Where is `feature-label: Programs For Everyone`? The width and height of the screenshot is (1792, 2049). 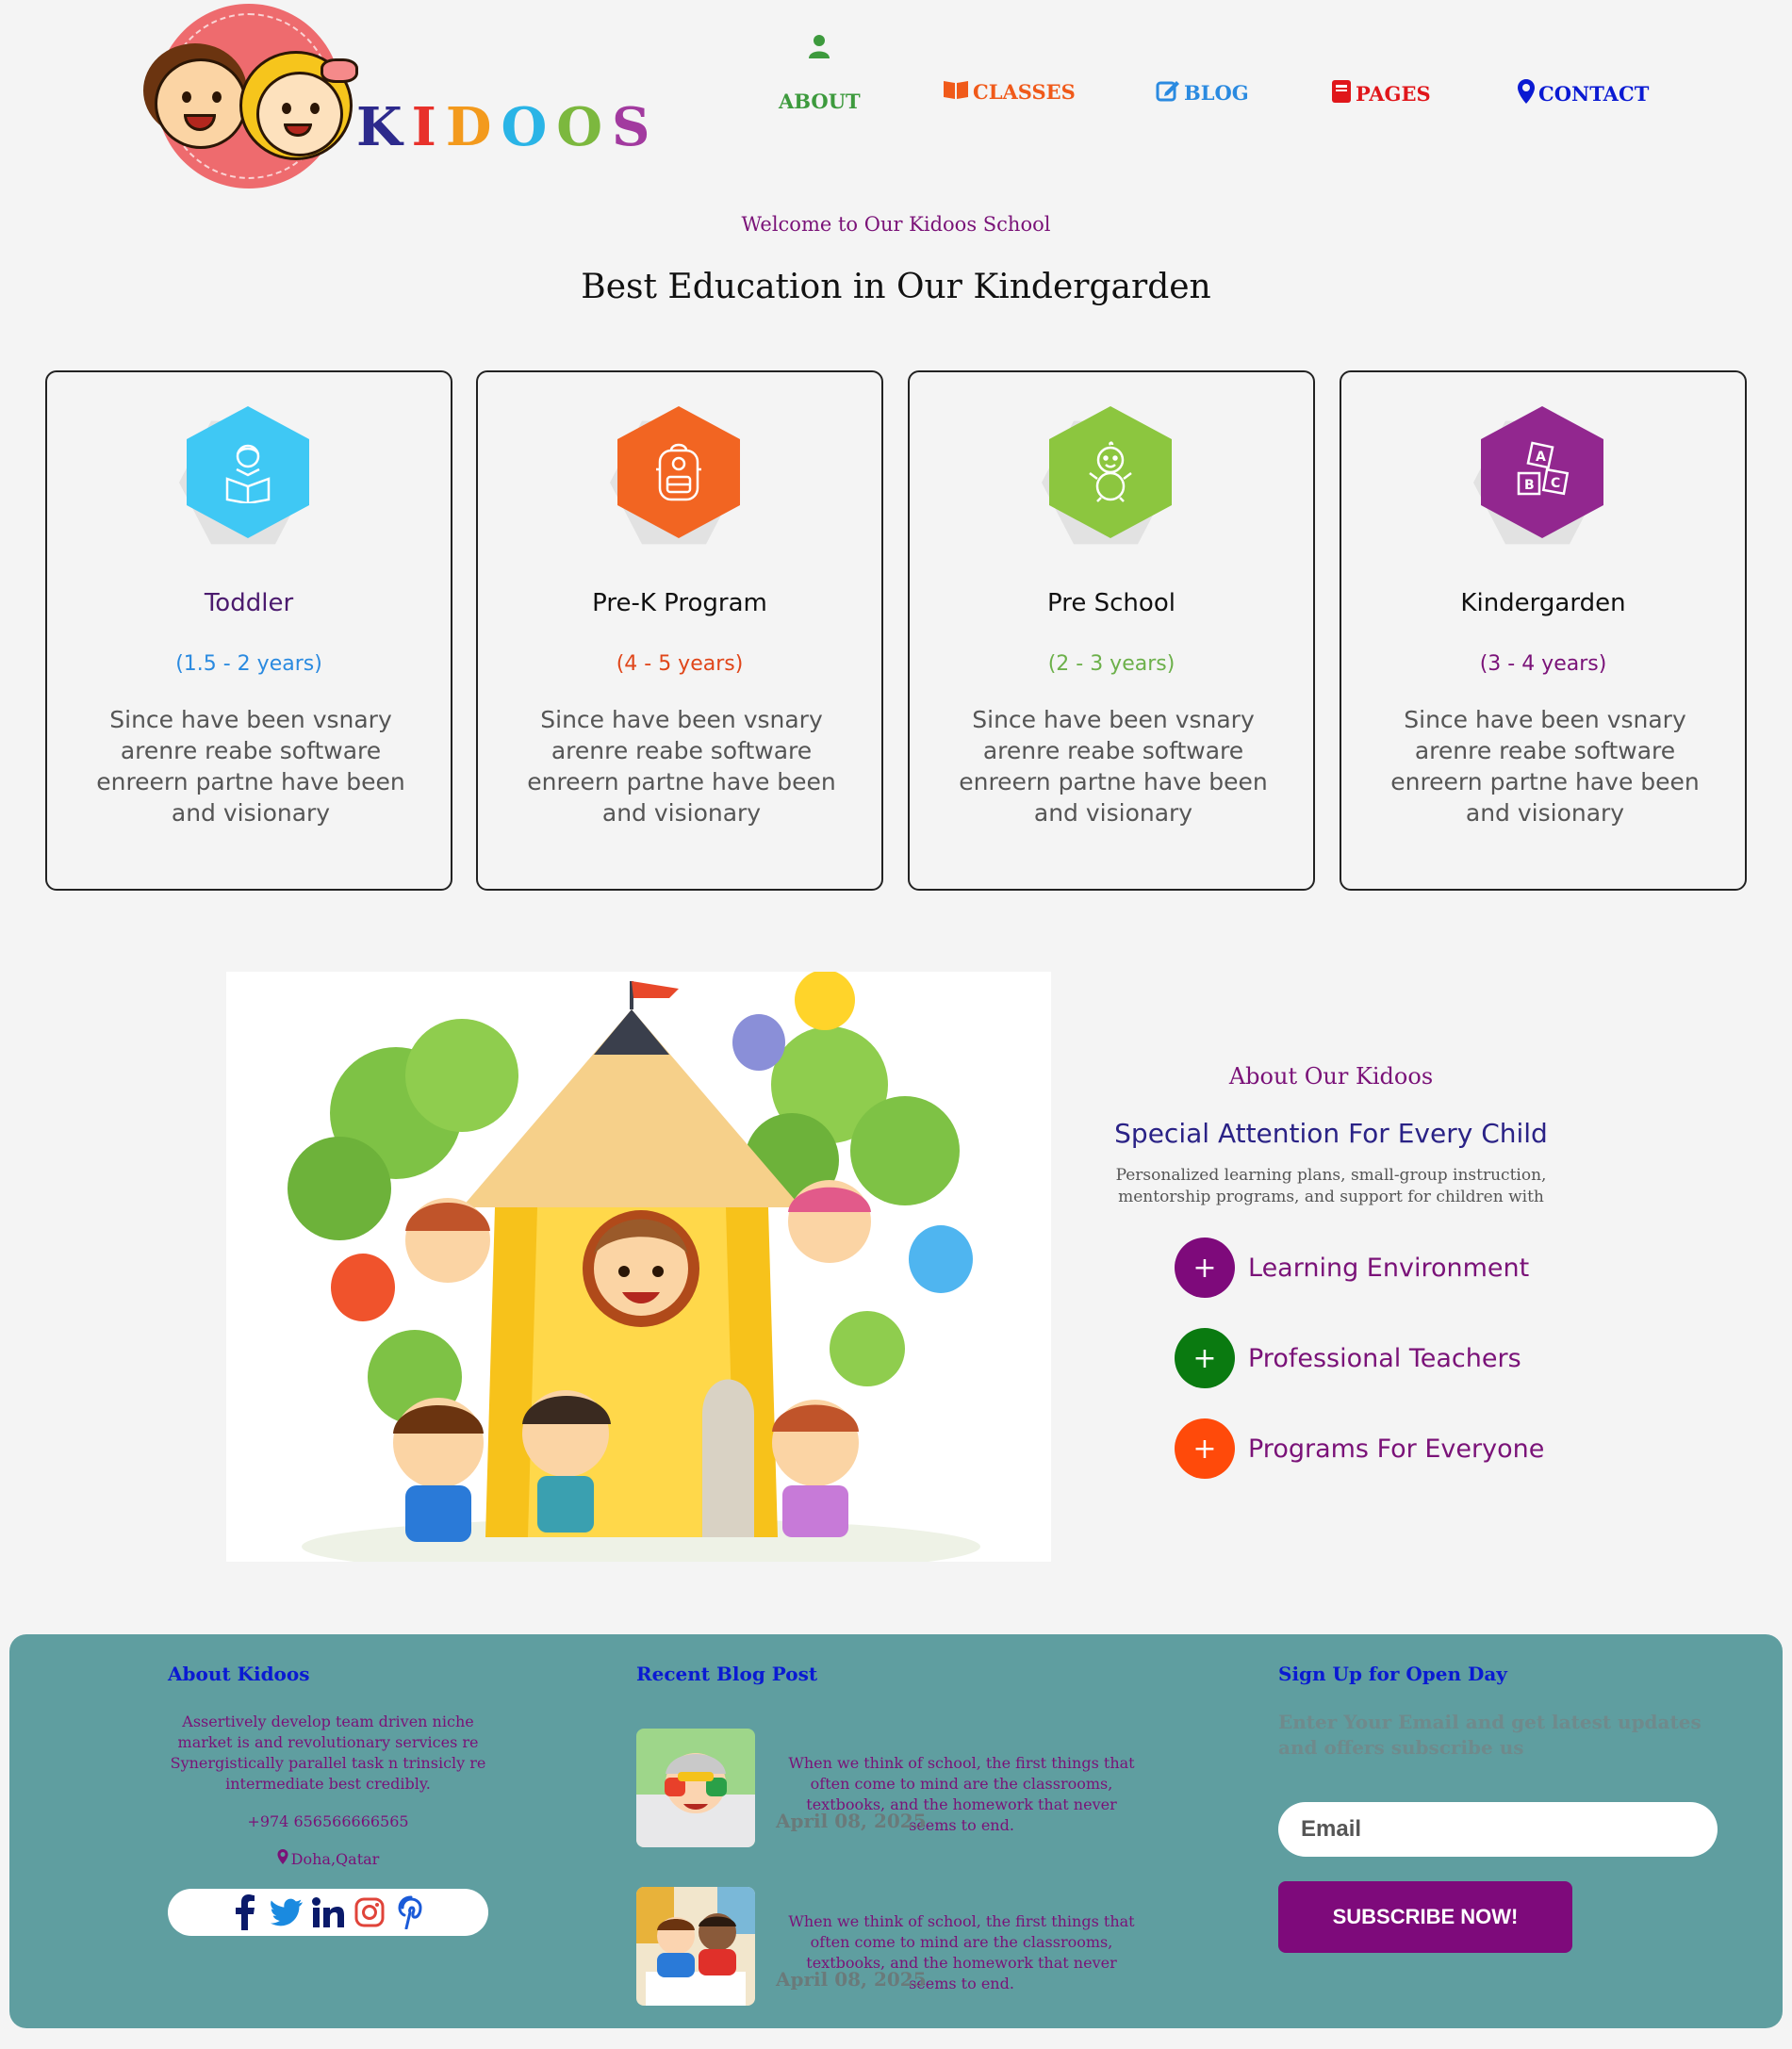
feature-label: Programs For Everyone is located at coordinates (1396, 1449).